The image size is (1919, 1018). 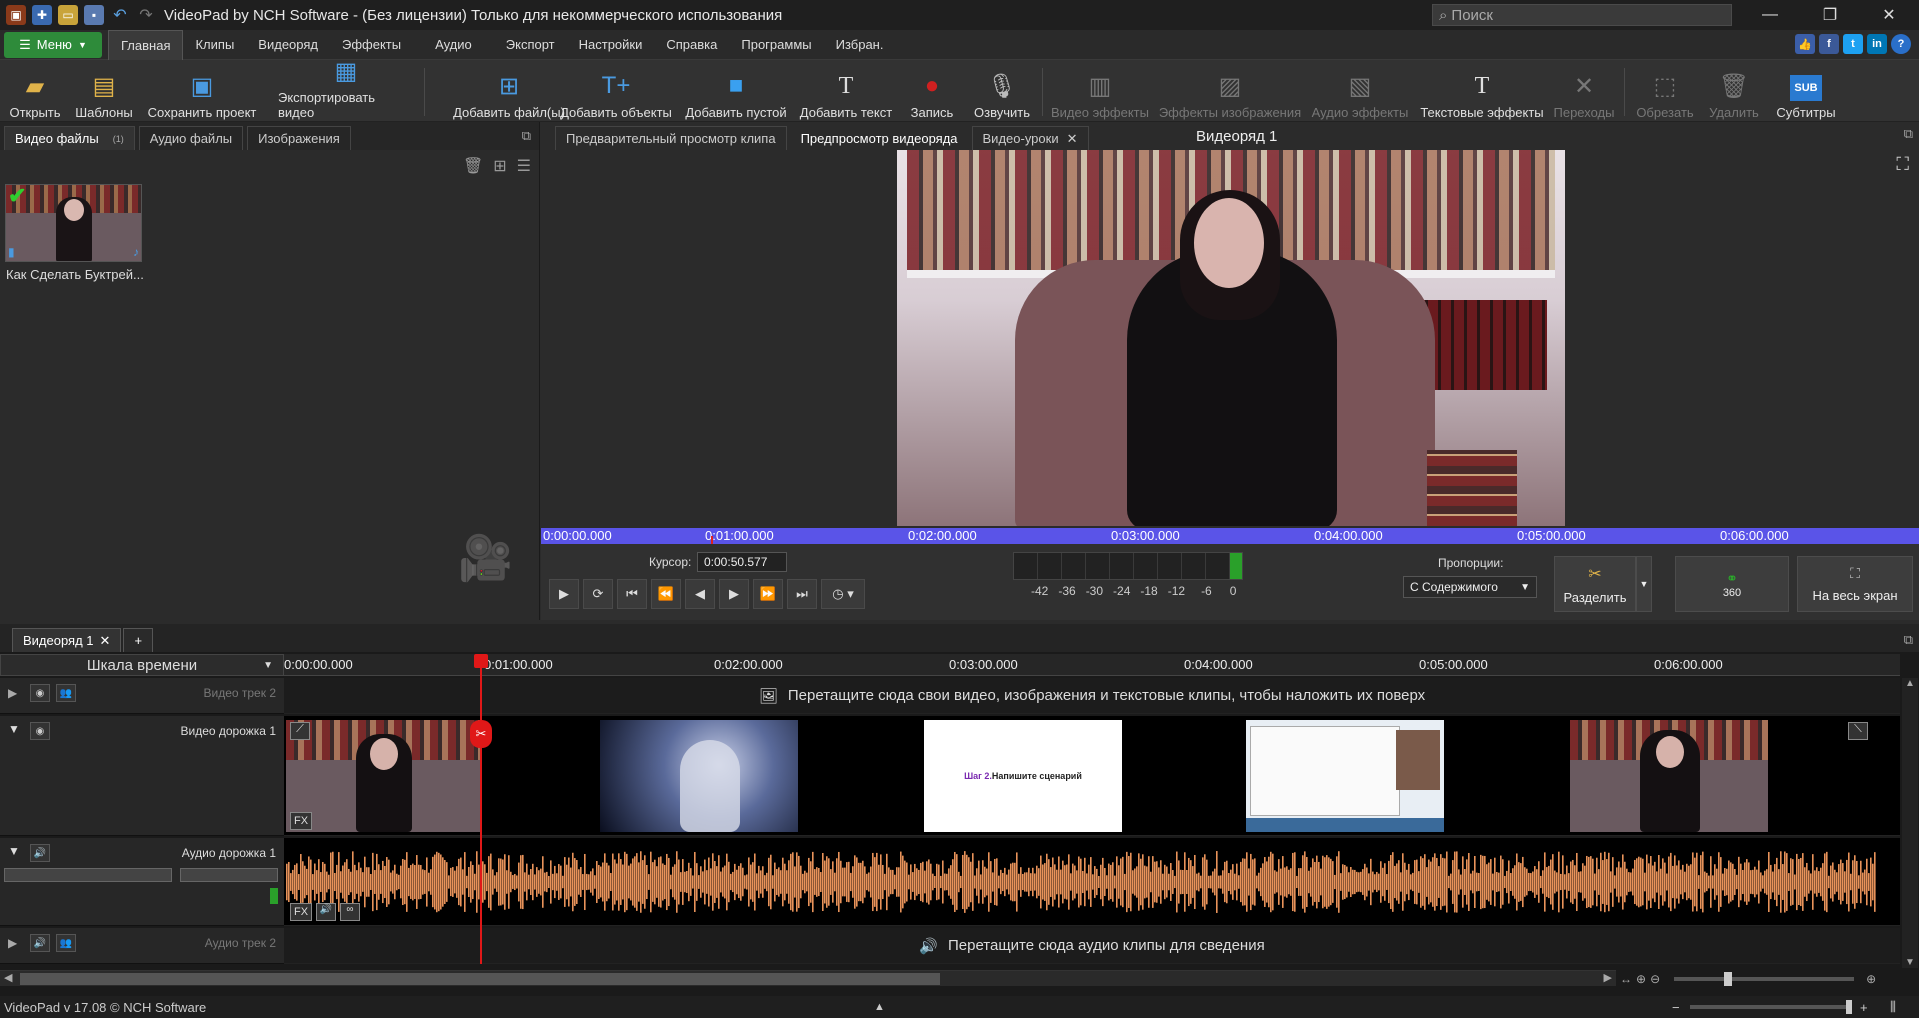 What do you see at coordinates (1470, 587) in the screenshot?
I see `aspect-select: С Содержимого ▼` at bounding box center [1470, 587].